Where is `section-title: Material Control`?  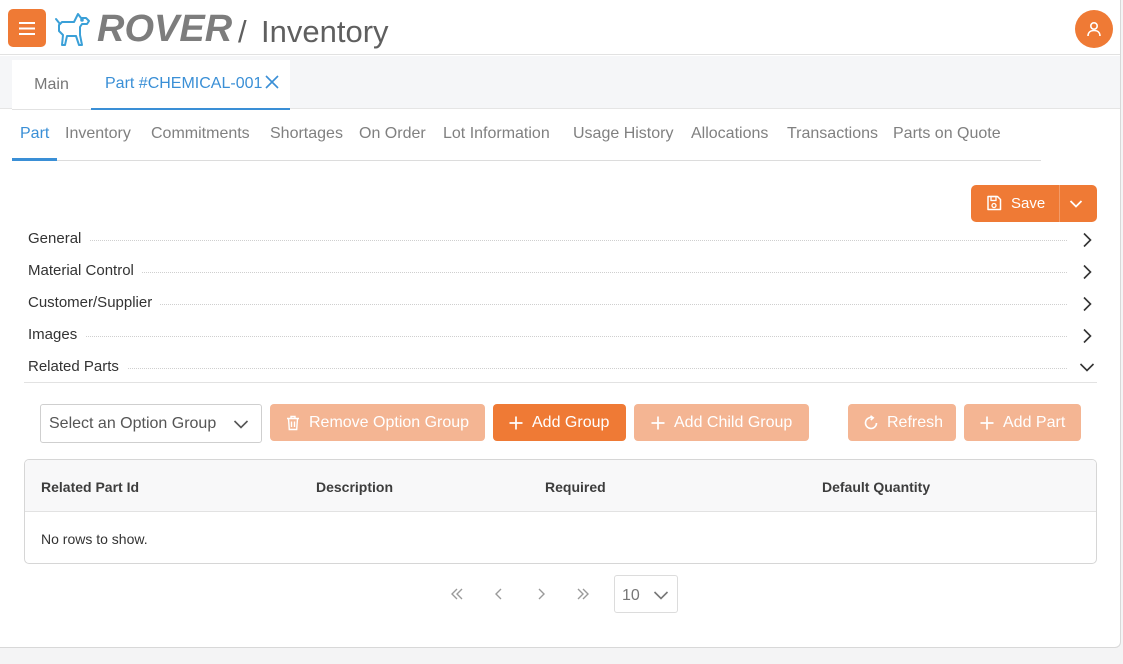
section-title: Material Control is located at coordinates (85, 270).